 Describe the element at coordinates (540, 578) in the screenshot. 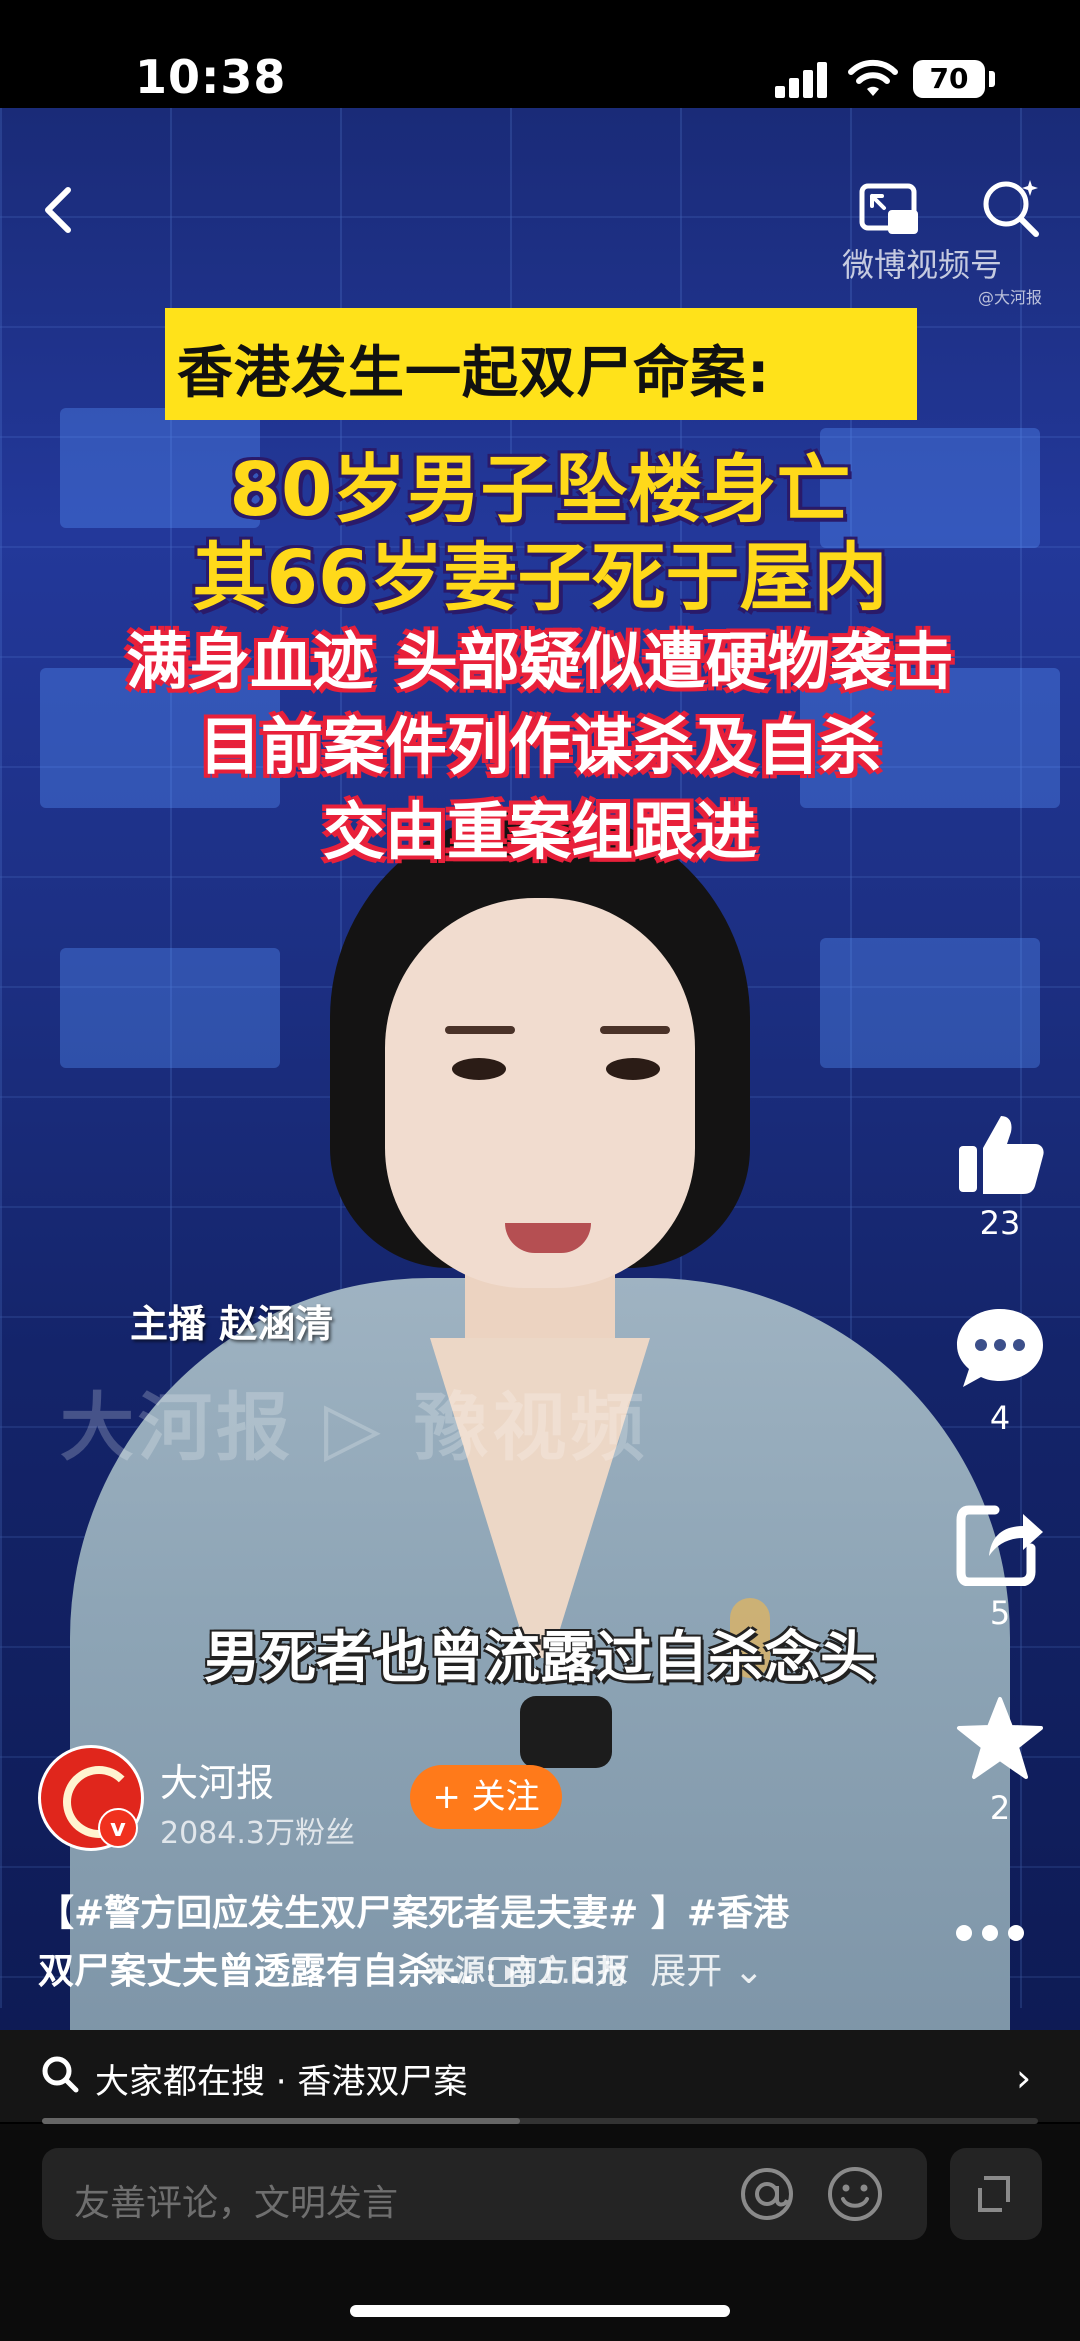

I see `headline-line: 其66岁妻子死于屋内` at that location.